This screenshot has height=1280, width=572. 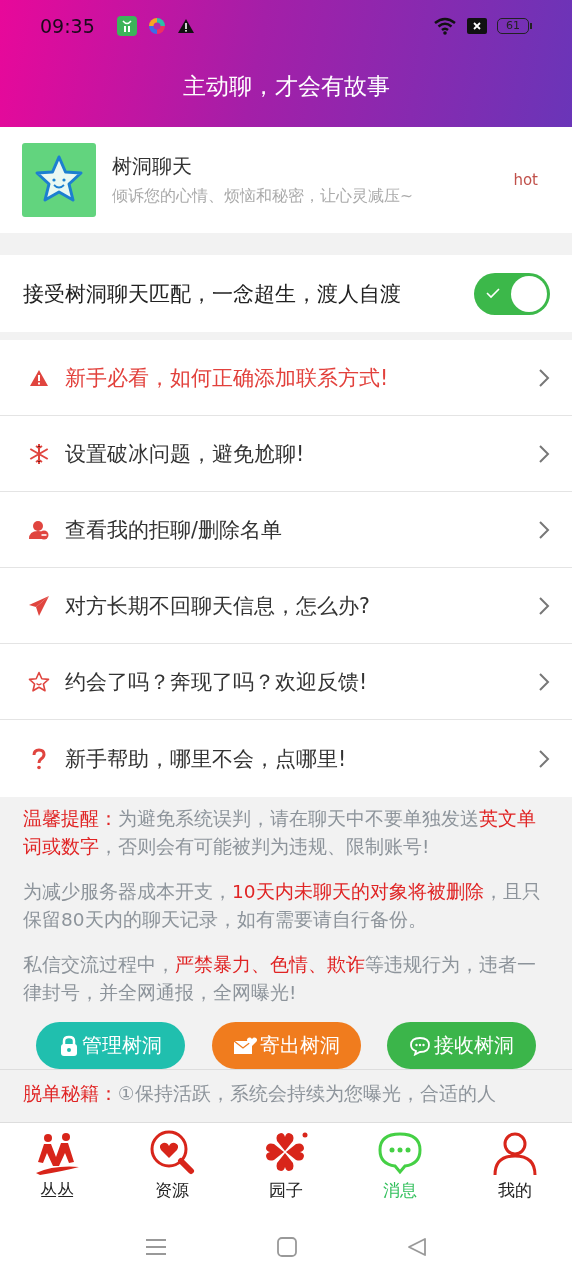 What do you see at coordinates (512, 293) in the screenshot?
I see `toggle-switch` at bounding box center [512, 293].